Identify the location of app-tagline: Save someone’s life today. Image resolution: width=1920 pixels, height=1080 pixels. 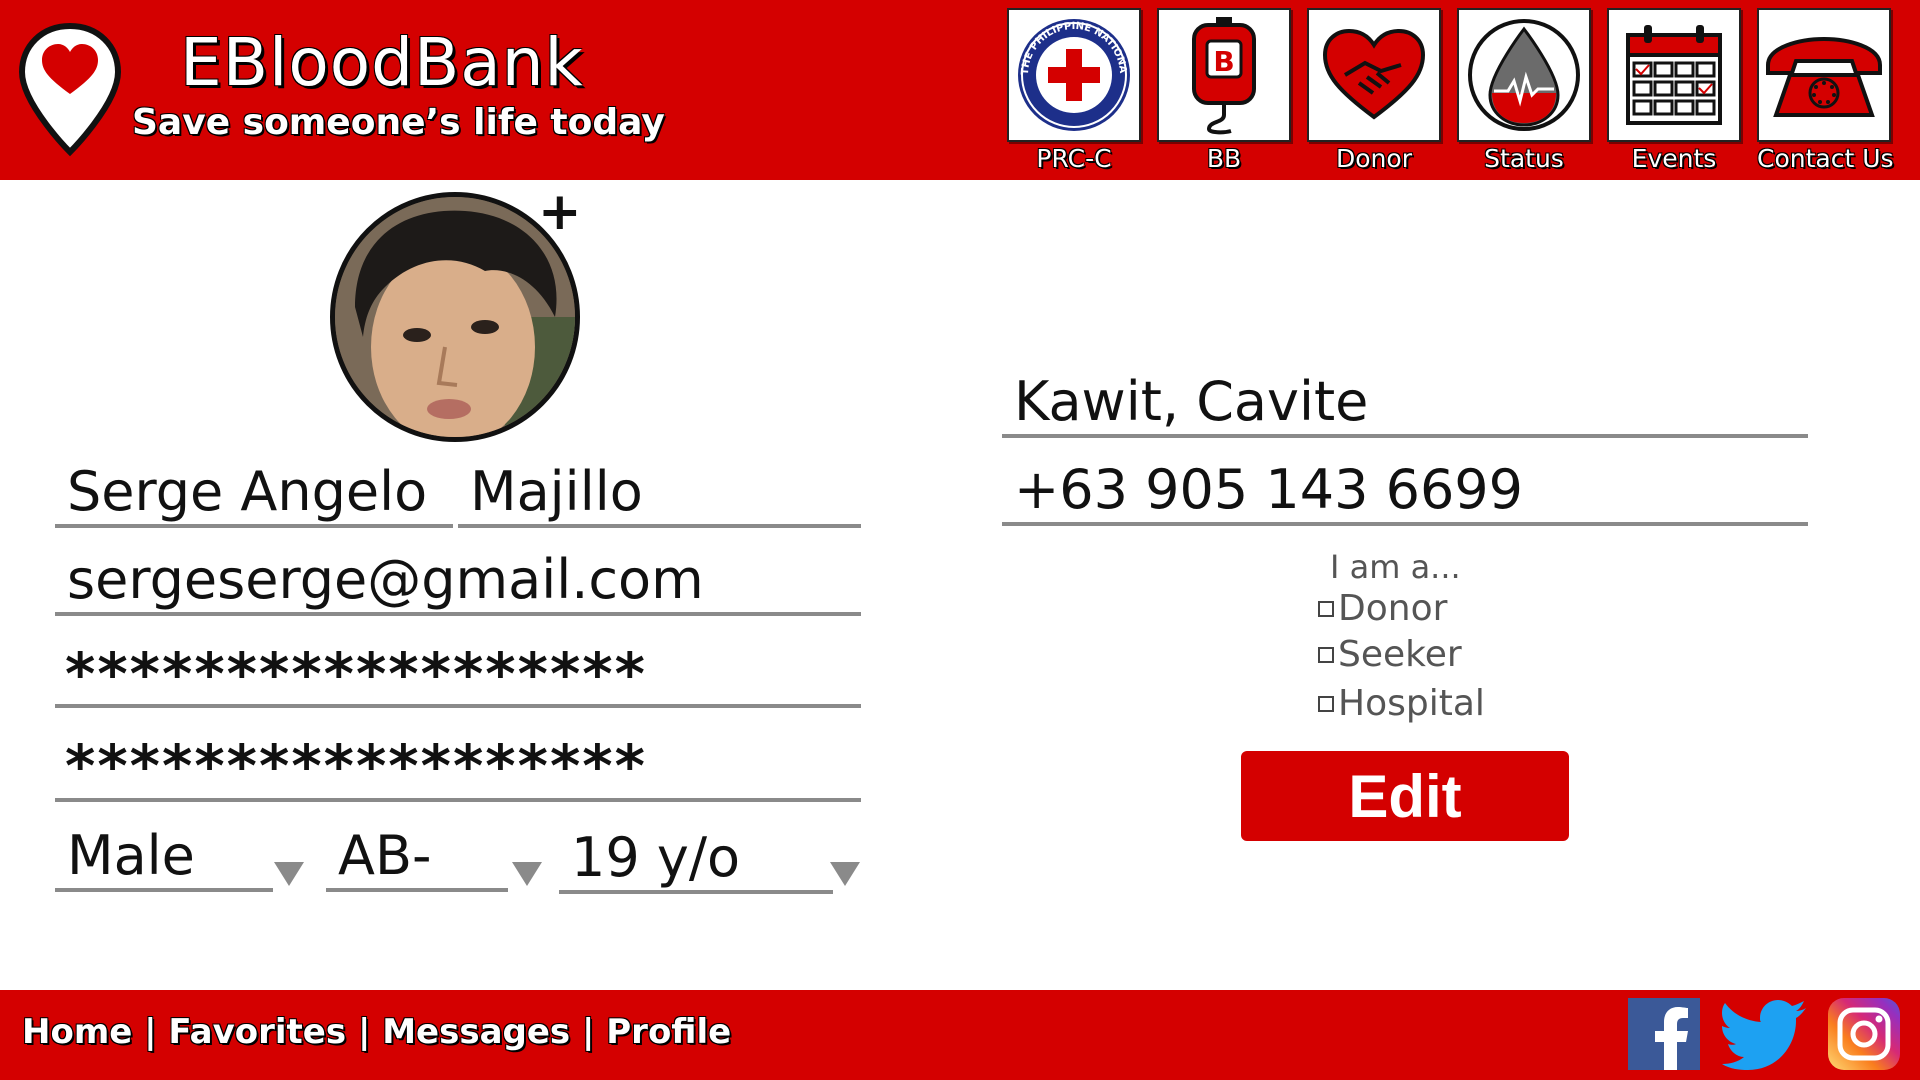
(398, 122).